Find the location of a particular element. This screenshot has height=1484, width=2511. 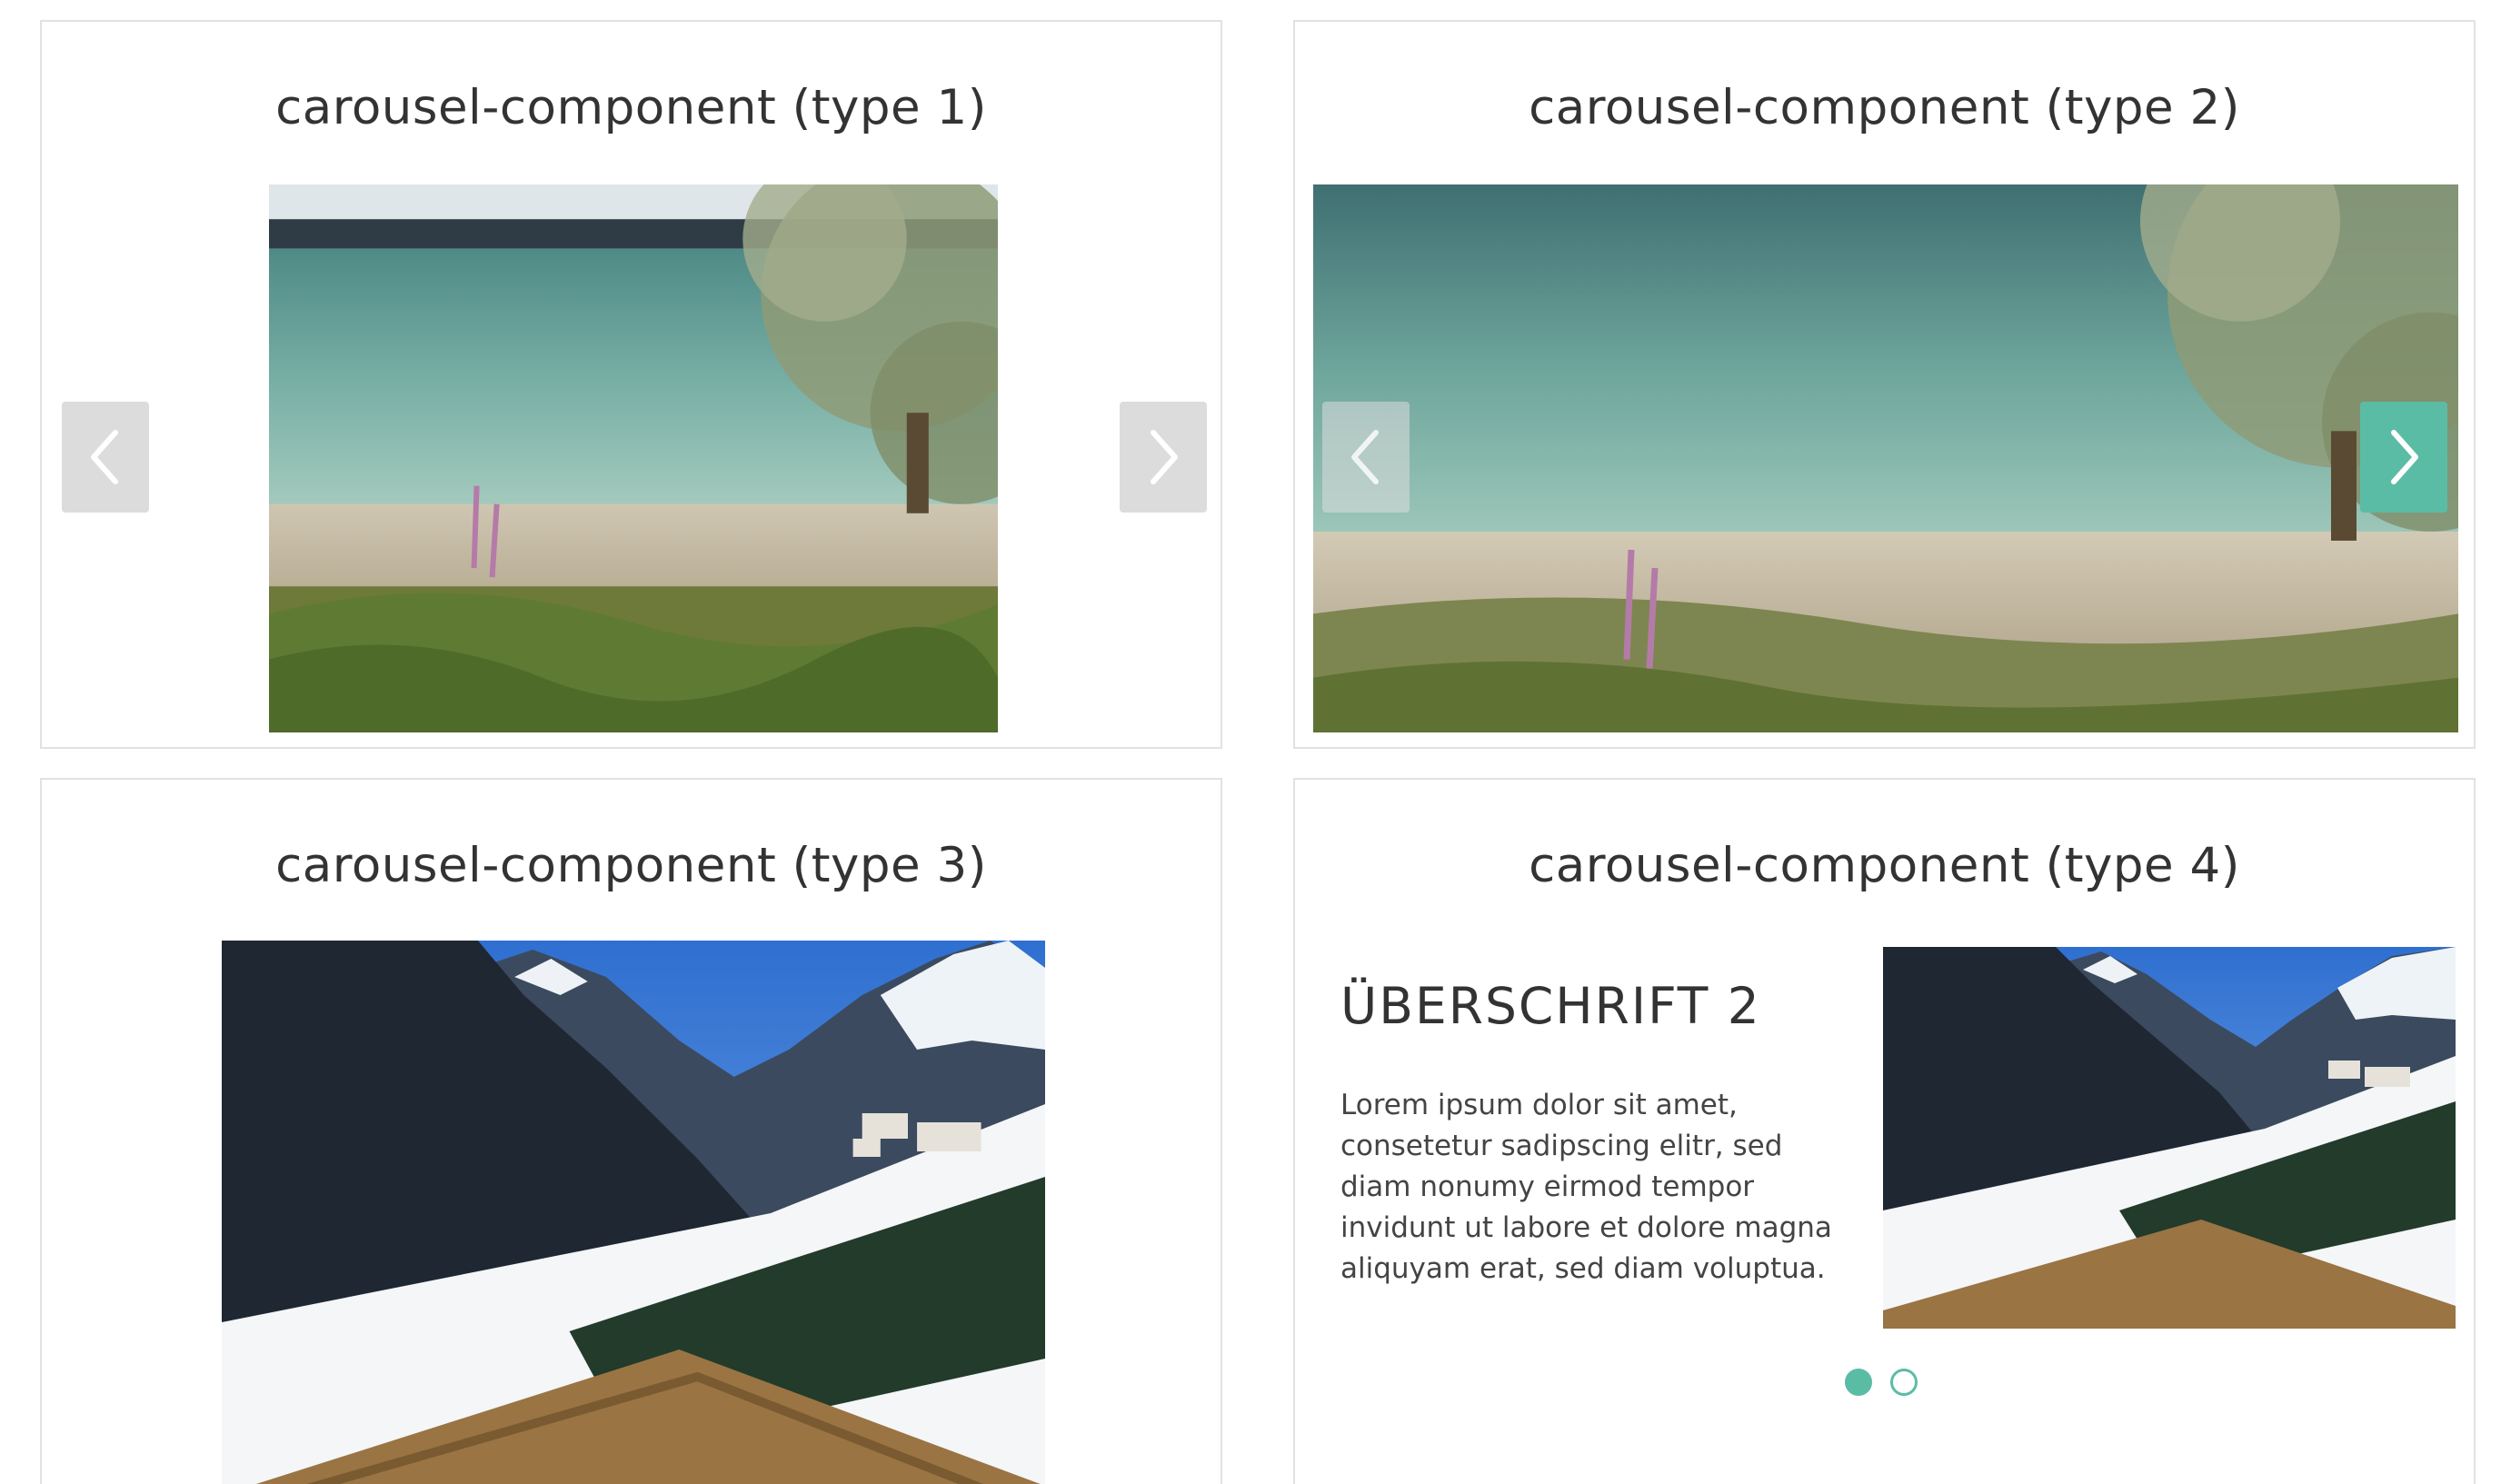

card-title: carousel-component (type 1) is located at coordinates (631, 107).